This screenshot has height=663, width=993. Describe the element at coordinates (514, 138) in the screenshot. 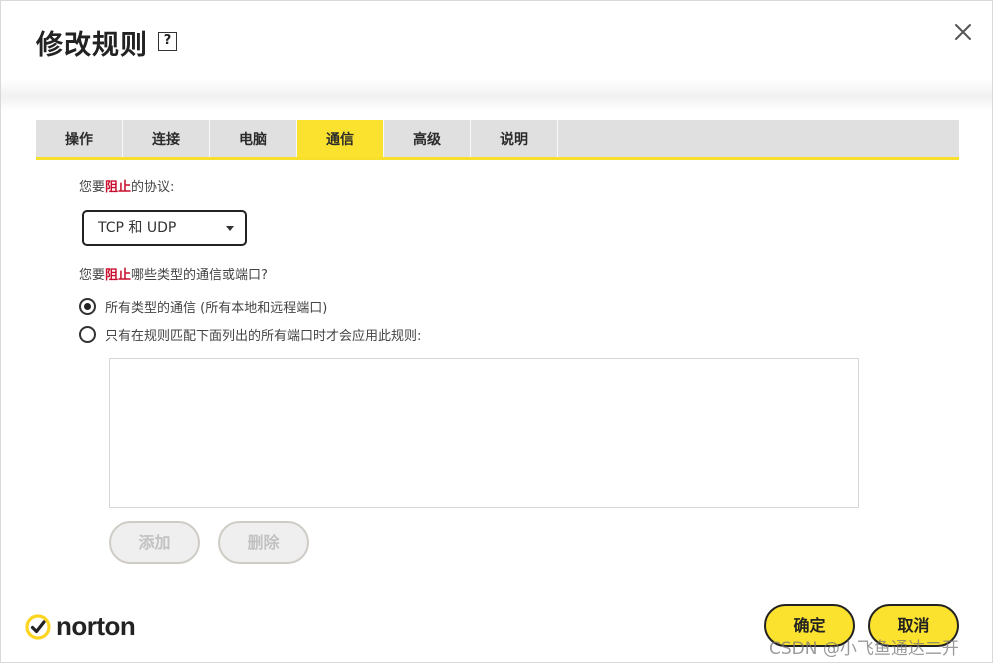

I see `tab-description: 说明` at that location.